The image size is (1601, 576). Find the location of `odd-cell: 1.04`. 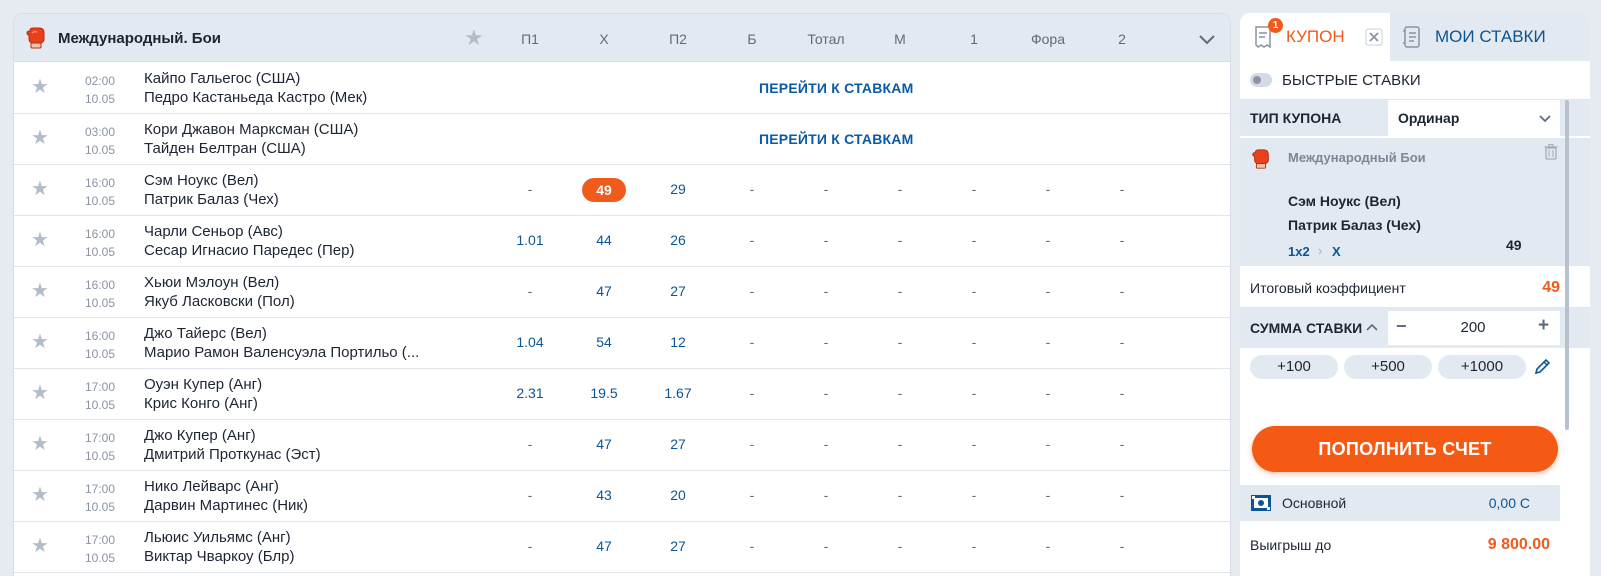

odd-cell: 1.04 is located at coordinates (530, 342).